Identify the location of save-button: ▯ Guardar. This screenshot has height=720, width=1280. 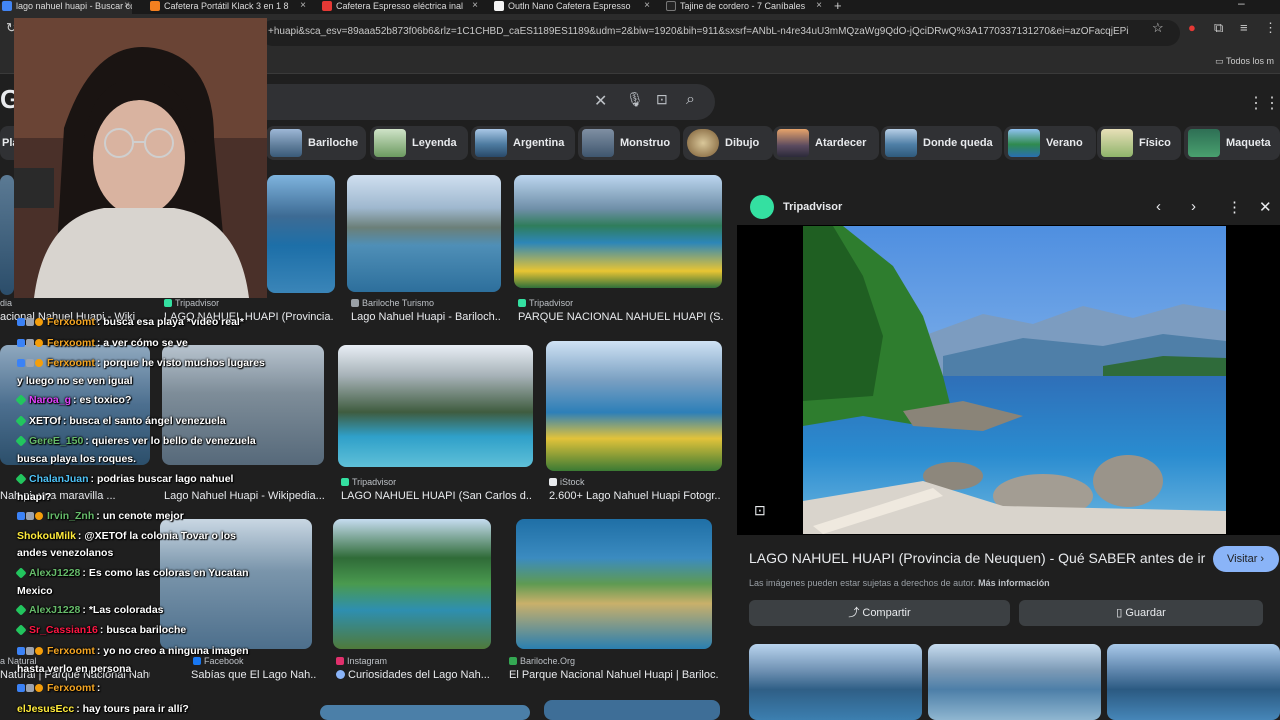
(1141, 613).